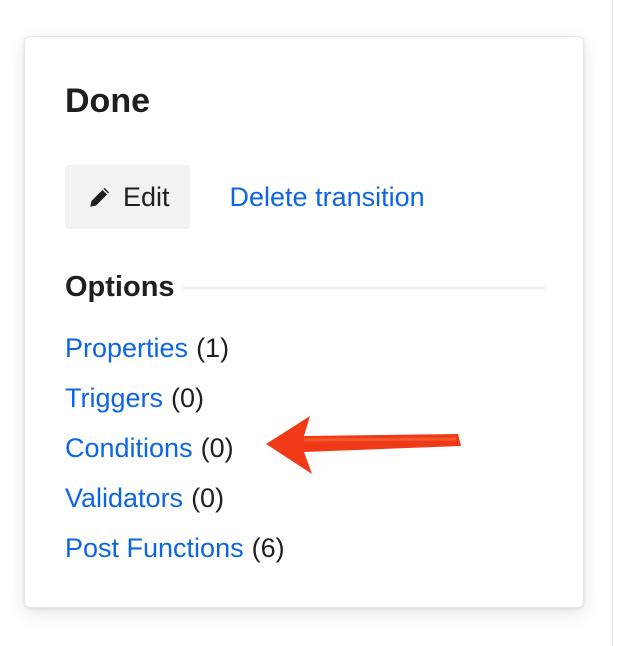  What do you see at coordinates (154, 548) in the screenshot?
I see `post-functions-link: Post Functions` at bounding box center [154, 548].